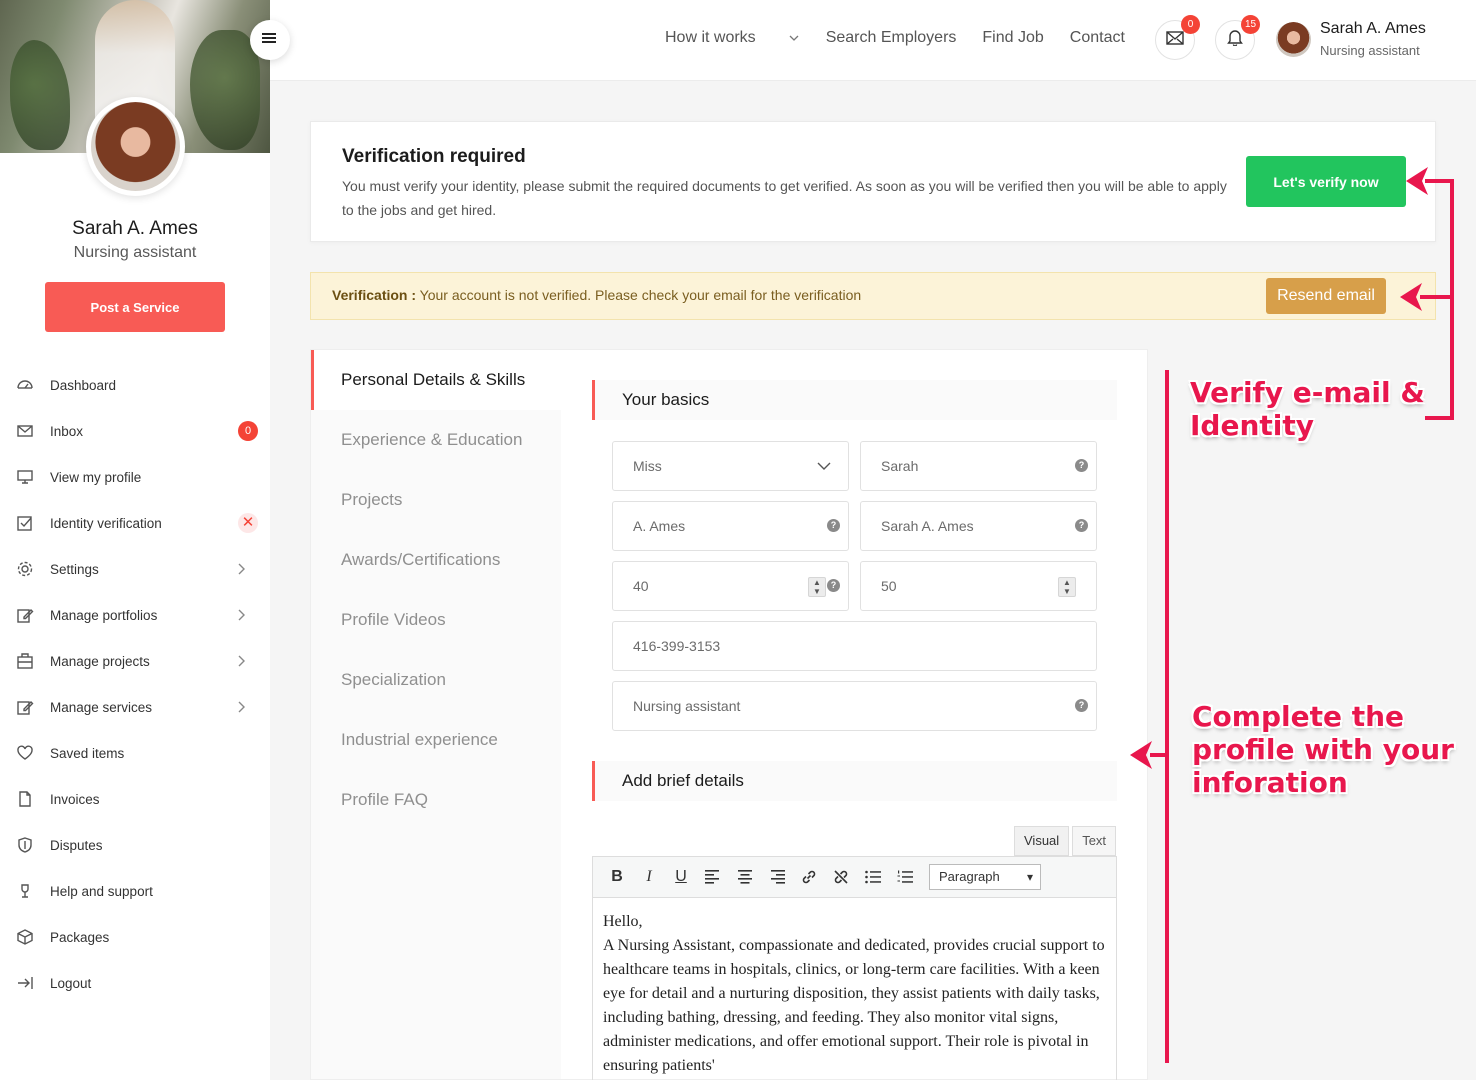 The width and height of the screenshot is (1476, 1080). Describe the element at coordinates (1307, 409) in the screenshot. I see `annotation-verify: Verify e-mail & Identity` at that location.